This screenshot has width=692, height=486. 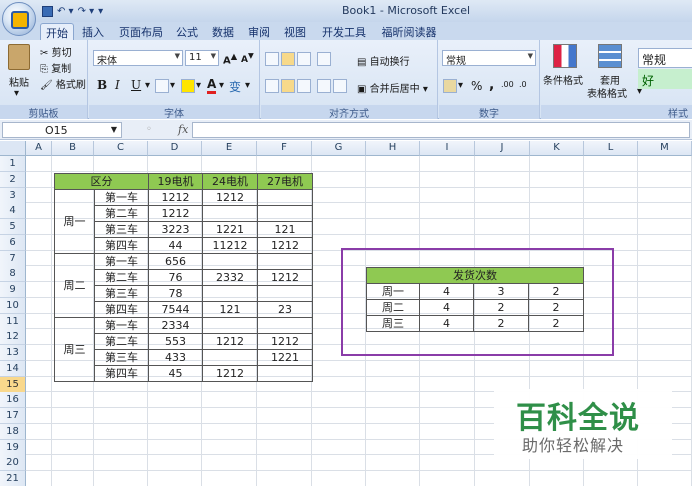 What do you see at coordinates (247, 58) in the screenshot?
I see `shrink-font-button: A▼` at bounding box center [247, 58].